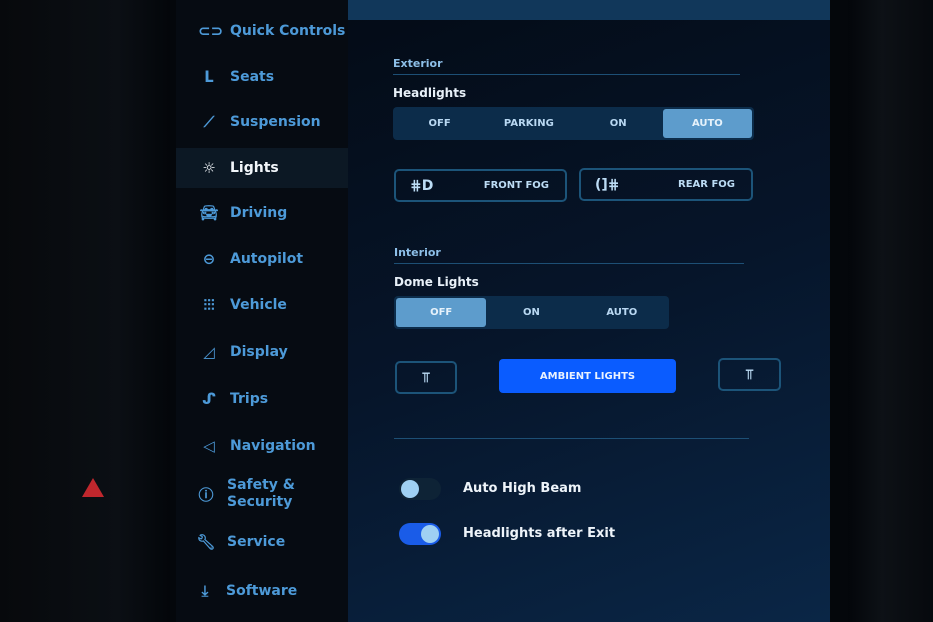  What do you see at coordinates (418, 63) in the screenshot?
I see `exterior-section-title: Exterior` at bounding box center [418, 63].